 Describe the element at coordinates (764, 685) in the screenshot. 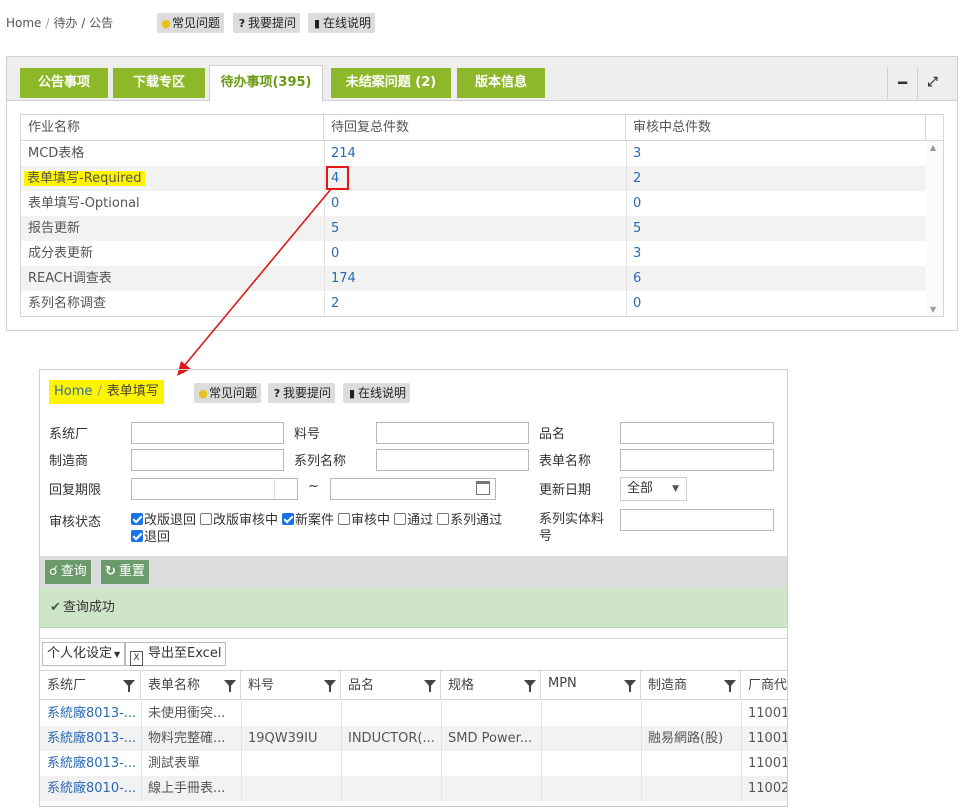

I see `col-vendor-code: 厂商代` at that location.